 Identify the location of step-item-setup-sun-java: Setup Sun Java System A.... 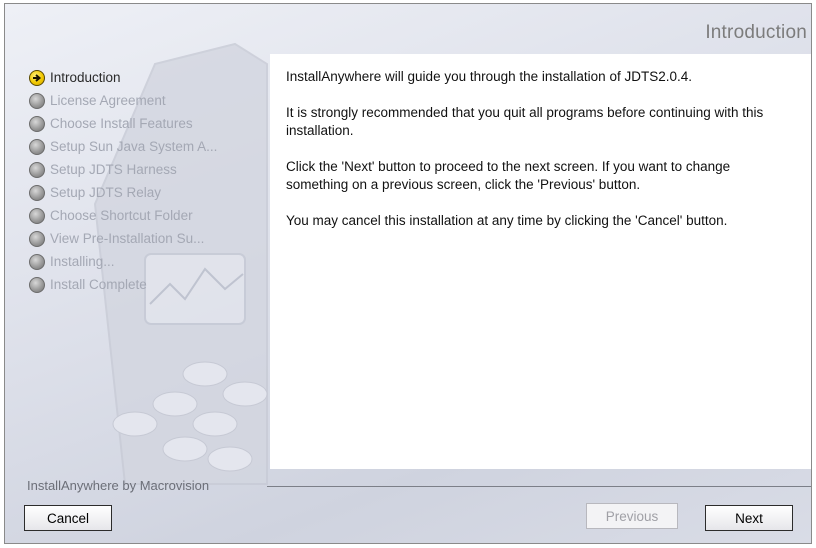
(149, 146).